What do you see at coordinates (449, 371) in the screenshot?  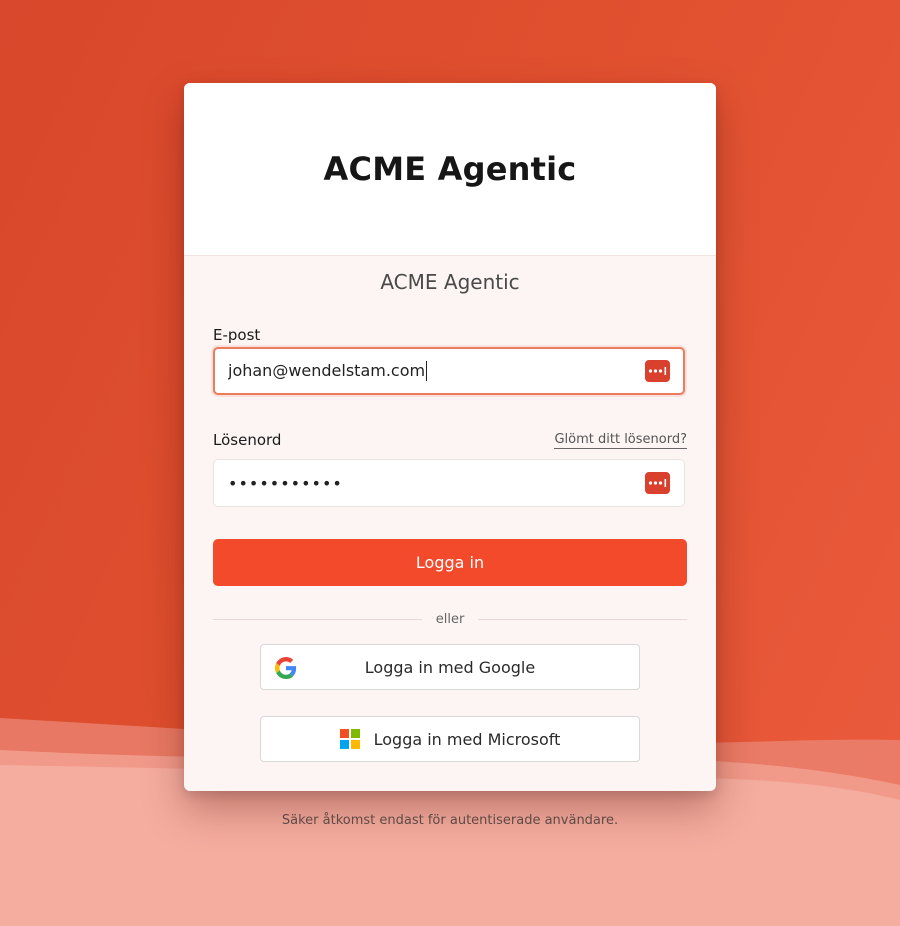 I see `email-field: johan@wendelstam.com` at bounding box center [449, 371].